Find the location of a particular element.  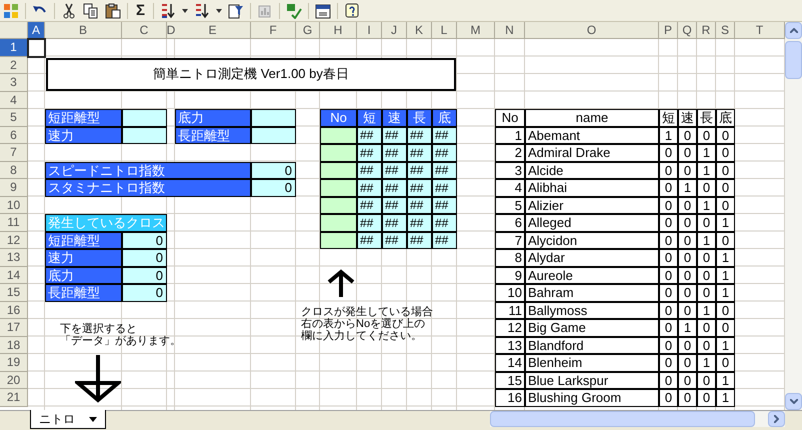

column-header: I is located at coordinates (369, 30).